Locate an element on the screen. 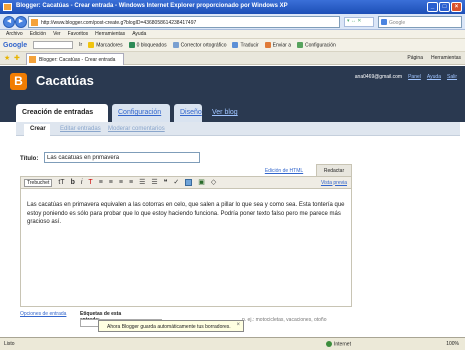  add-favorite-icon: ✚ is located at coordinates (17, 58).